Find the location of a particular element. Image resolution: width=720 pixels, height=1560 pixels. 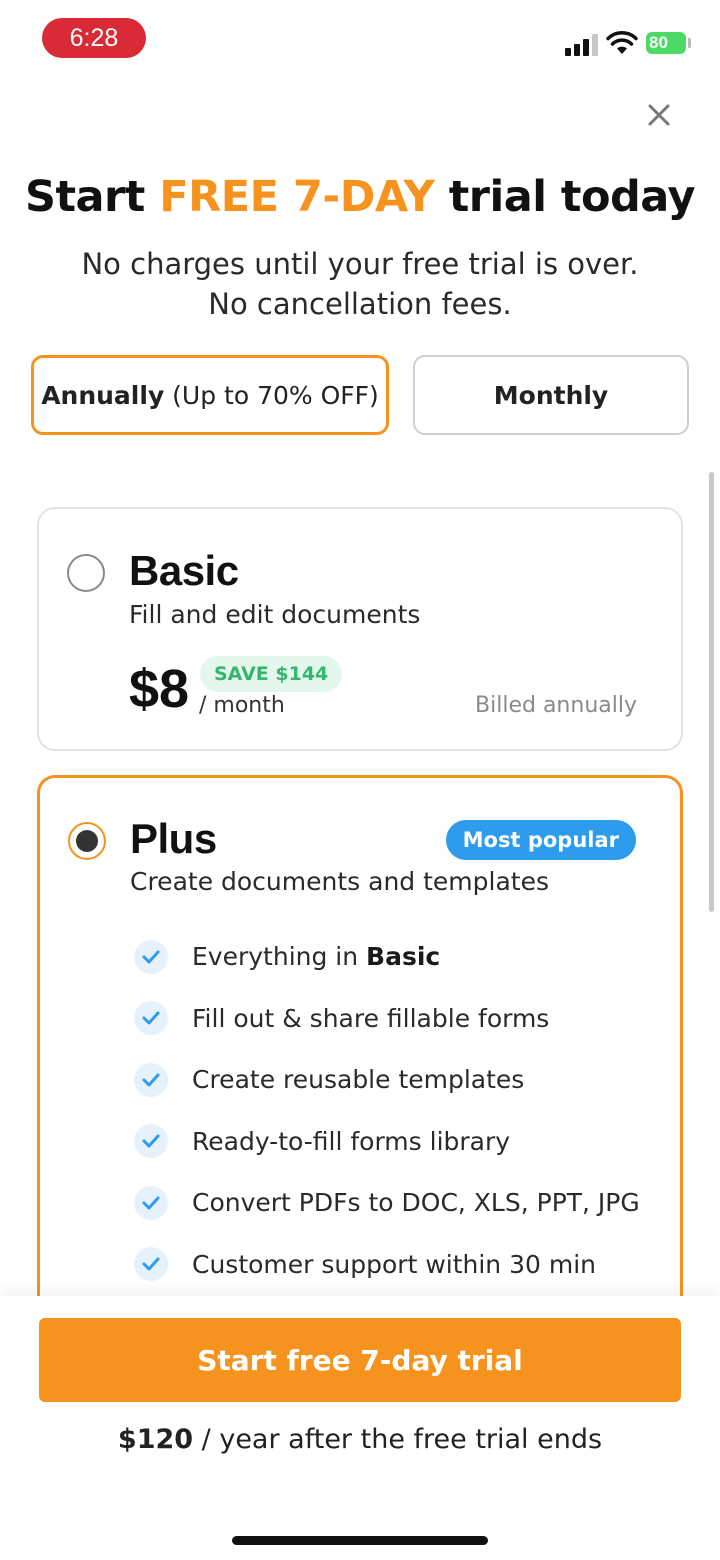

wifi-icon is located at coordinates (622, 42).